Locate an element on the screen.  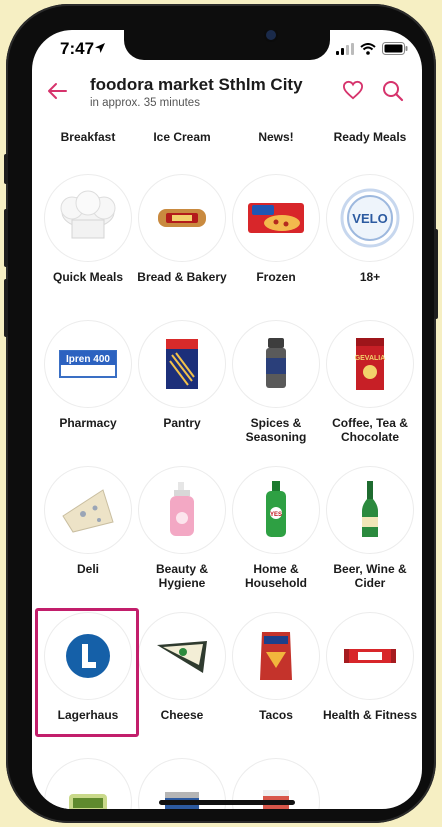
category-label: Ice Cream is located at coordinates (182, 137).